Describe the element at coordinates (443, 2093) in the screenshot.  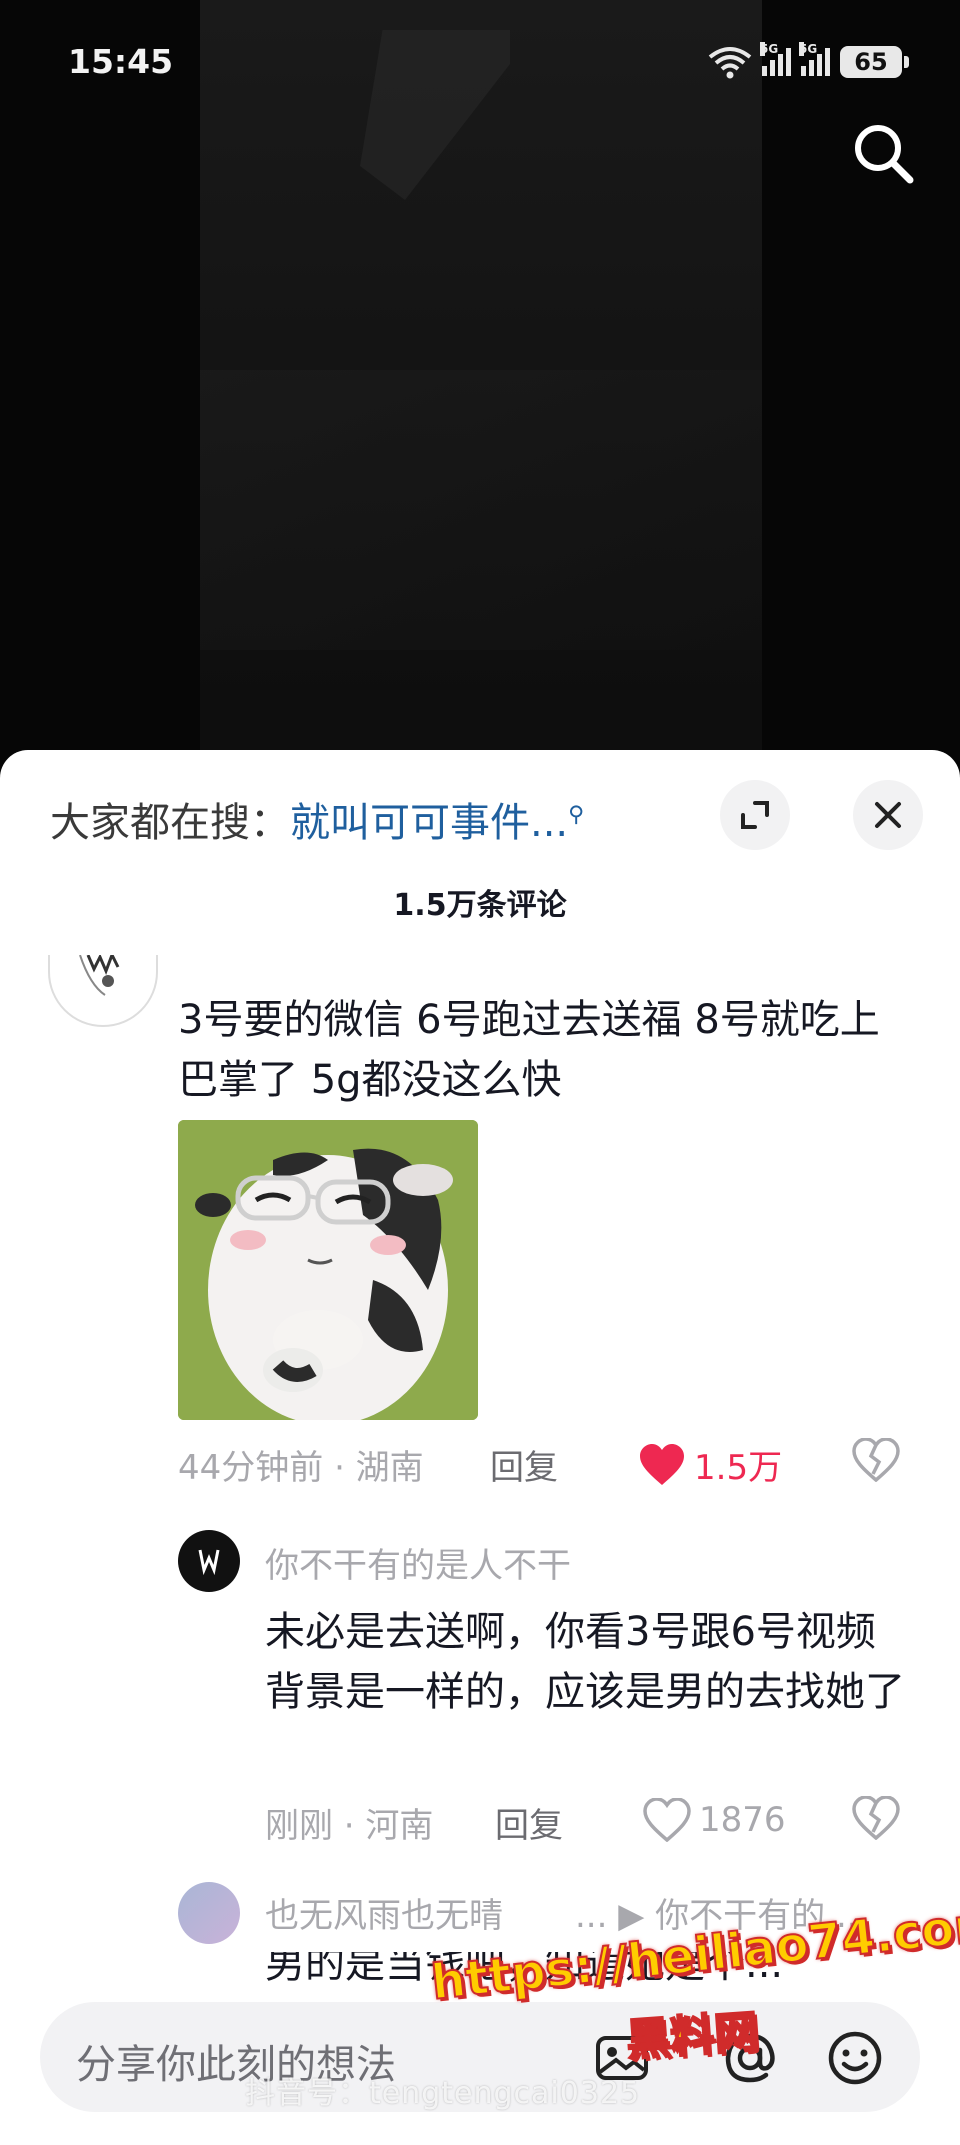
I see `watermark-douyin-id: 抖音号：tengtengcai0325` at that location.